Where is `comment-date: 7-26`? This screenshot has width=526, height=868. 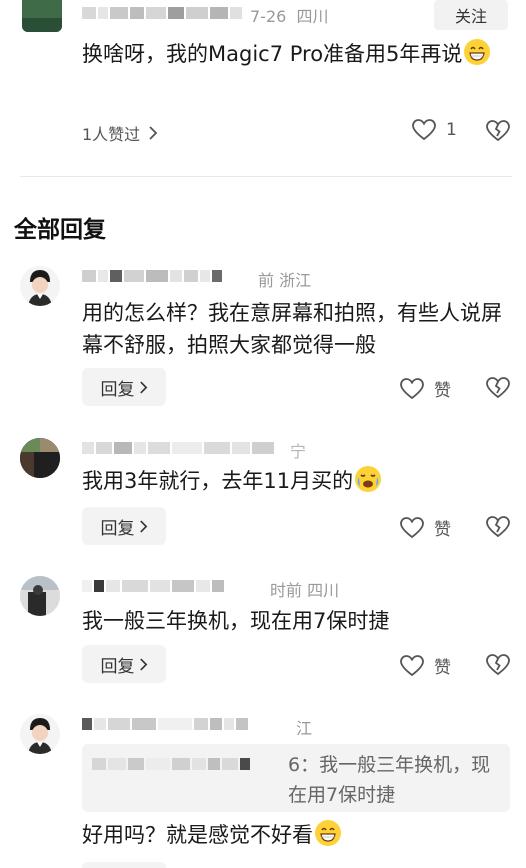 comment-date: 7-26 is located at coordinates (268, 16).